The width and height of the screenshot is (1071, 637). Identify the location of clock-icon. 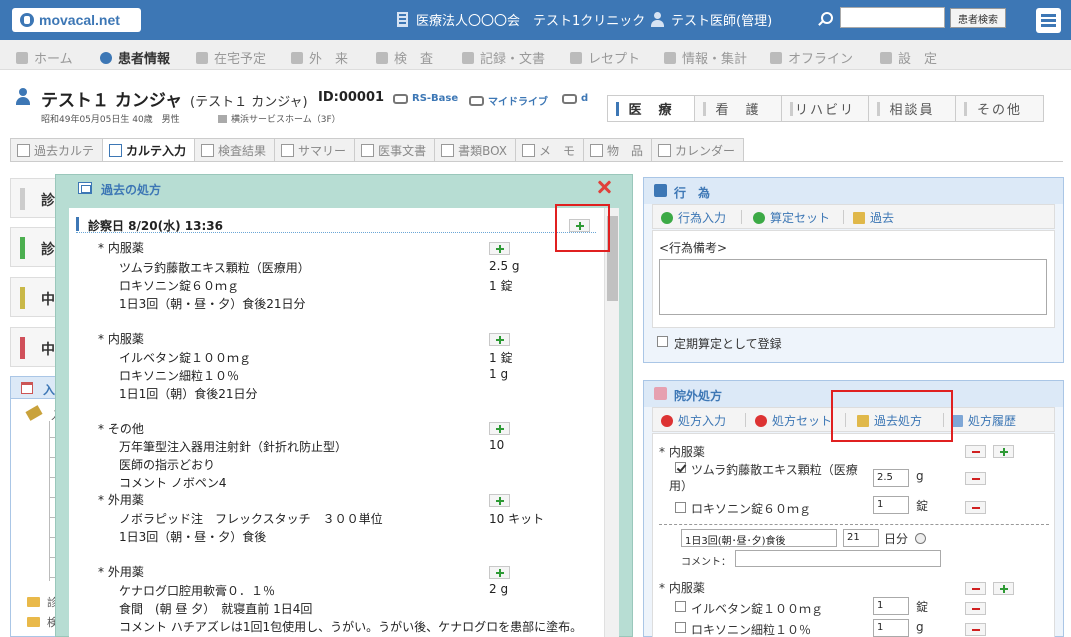
(202, 57).